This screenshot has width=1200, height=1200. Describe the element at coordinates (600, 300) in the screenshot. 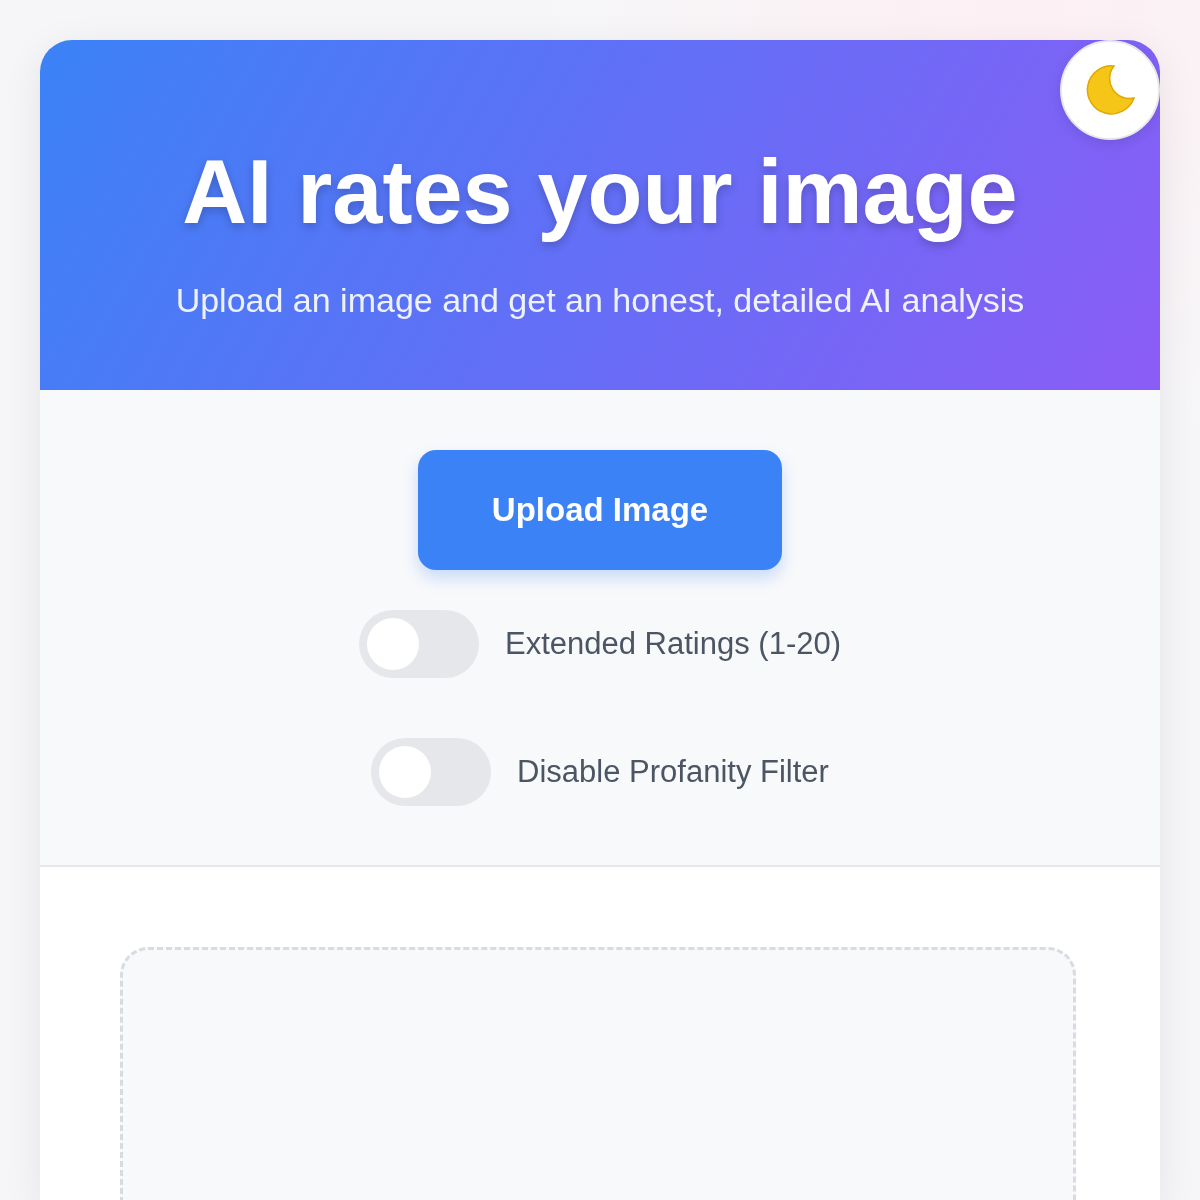

I see `subtitle: Upload an image and get an honest, detailed AI analysis` at that location.